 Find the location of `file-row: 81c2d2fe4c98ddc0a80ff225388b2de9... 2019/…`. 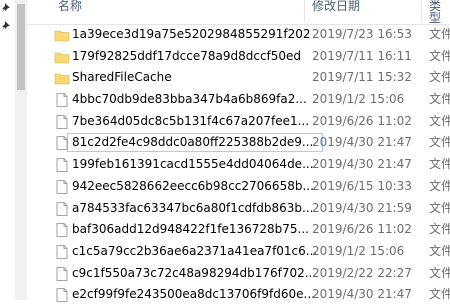

file-row: 81c2d2fe4c98ddc0a80ff225388b2de9... 2019/… is located at coordinates (238, 143).